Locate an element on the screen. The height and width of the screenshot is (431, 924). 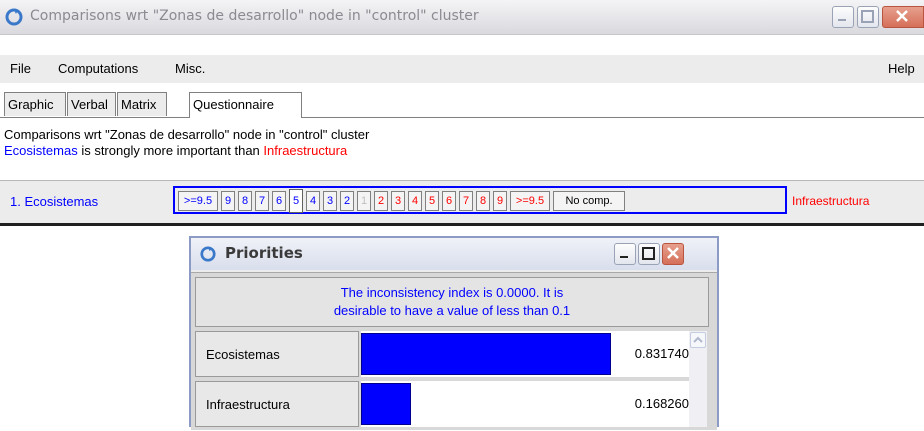
maximize-button is located at coordinates (868, 17).